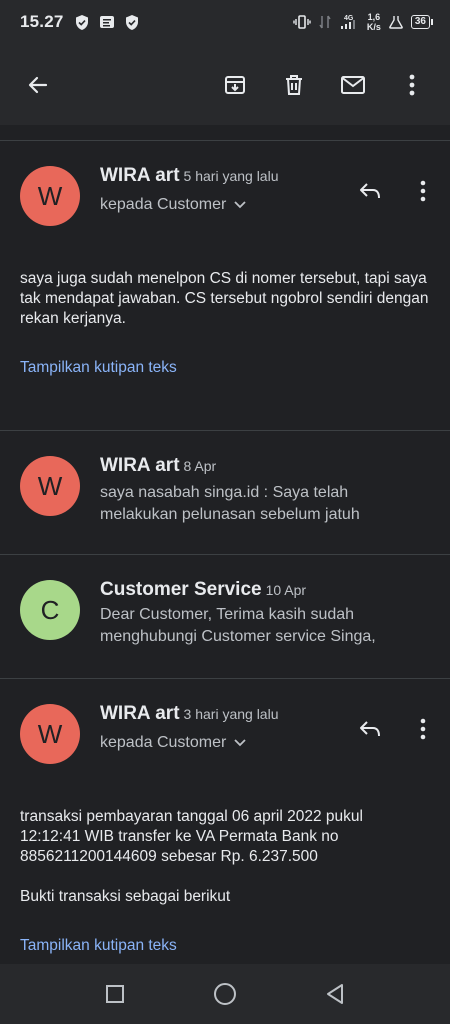 The image size is (450, 1024). I want to click on triangle-back-icon, so click(335, 994).